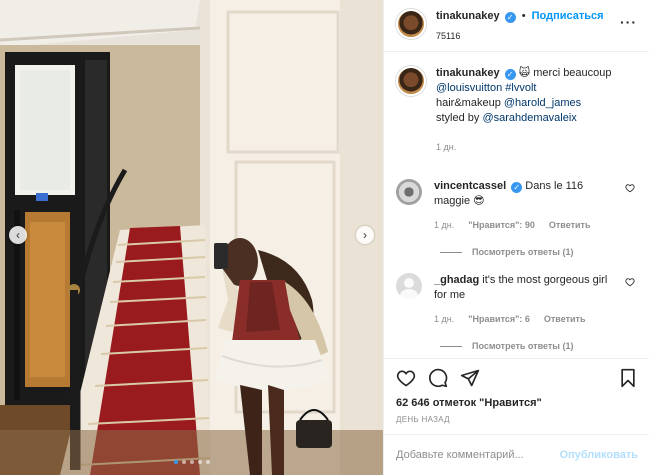 The width and height of the screenshot is (649, 475). What do you see at coordinates (469, 88) in the screenshot?
I see `caption-mention-louisvuitton: @louisvuitton` at bounding box center [469, 88].